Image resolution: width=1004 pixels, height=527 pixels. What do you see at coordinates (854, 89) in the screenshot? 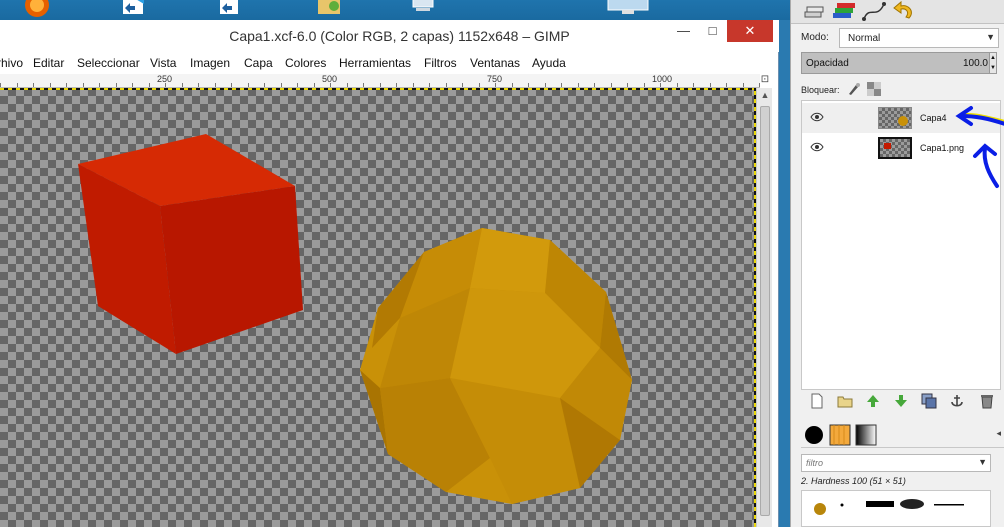
I see `lock-pixels-brush-icon` at bounding box center [854, 89].